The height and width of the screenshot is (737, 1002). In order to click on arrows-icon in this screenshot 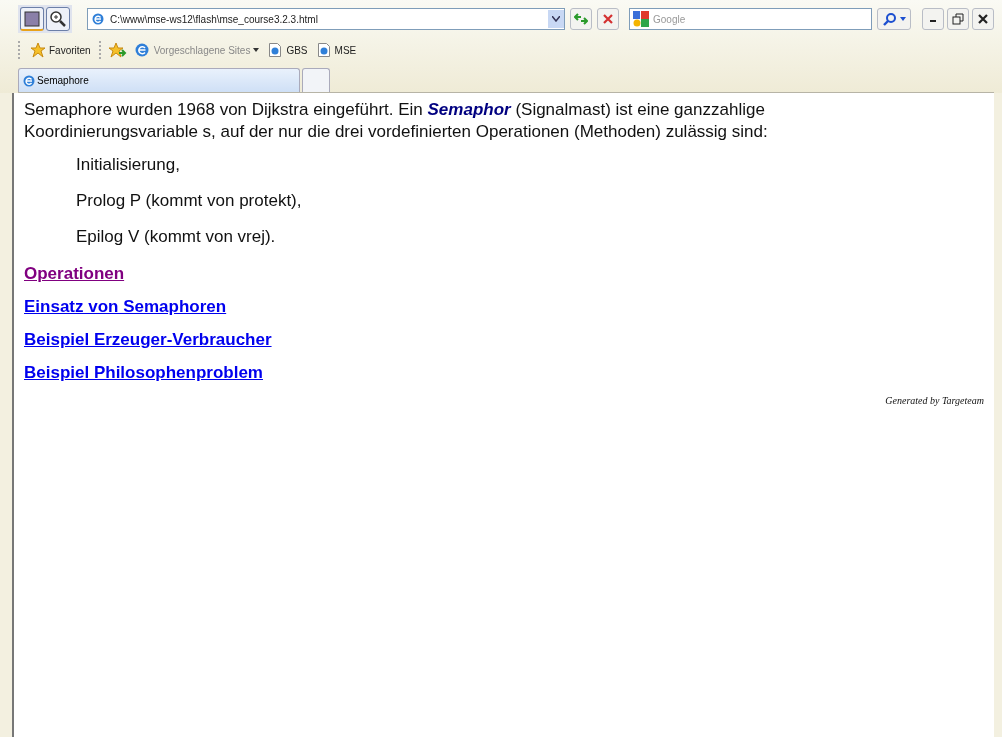, I will do `click(581, 19)`.